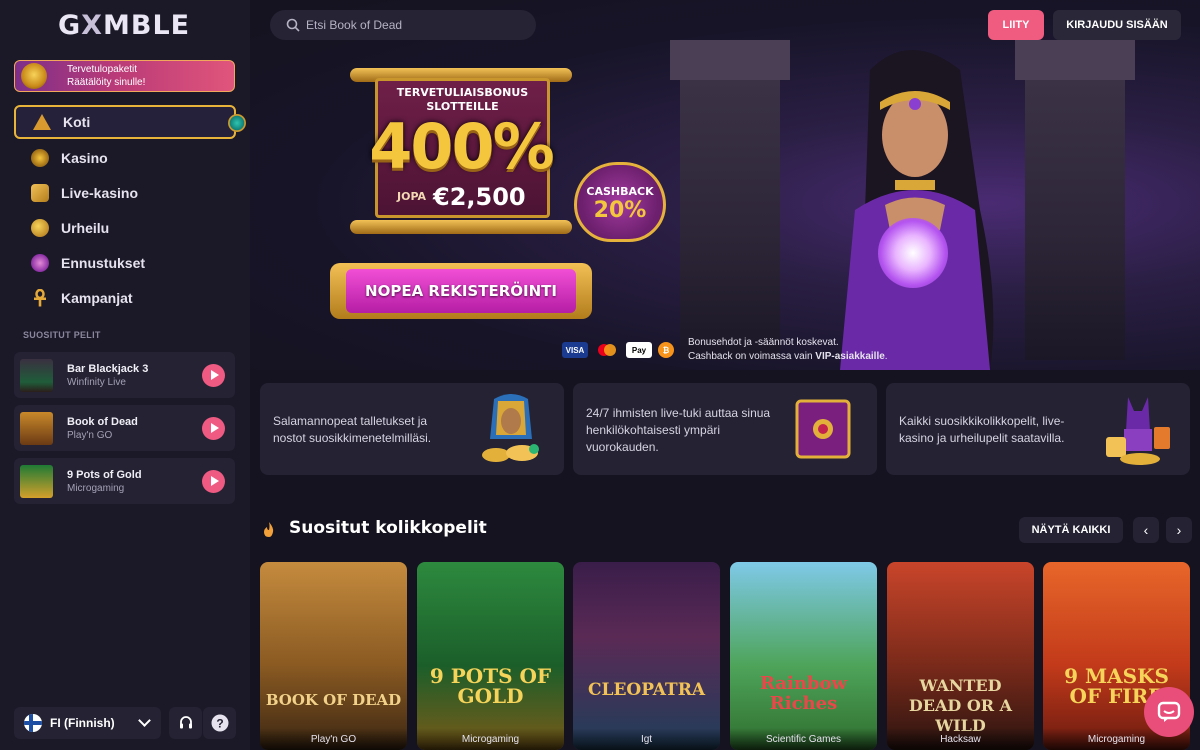  What do you see at coordinates (490, 739) in the screenshot?
I see `slot-provider: Microgaming` at bounding box center [490, 739].